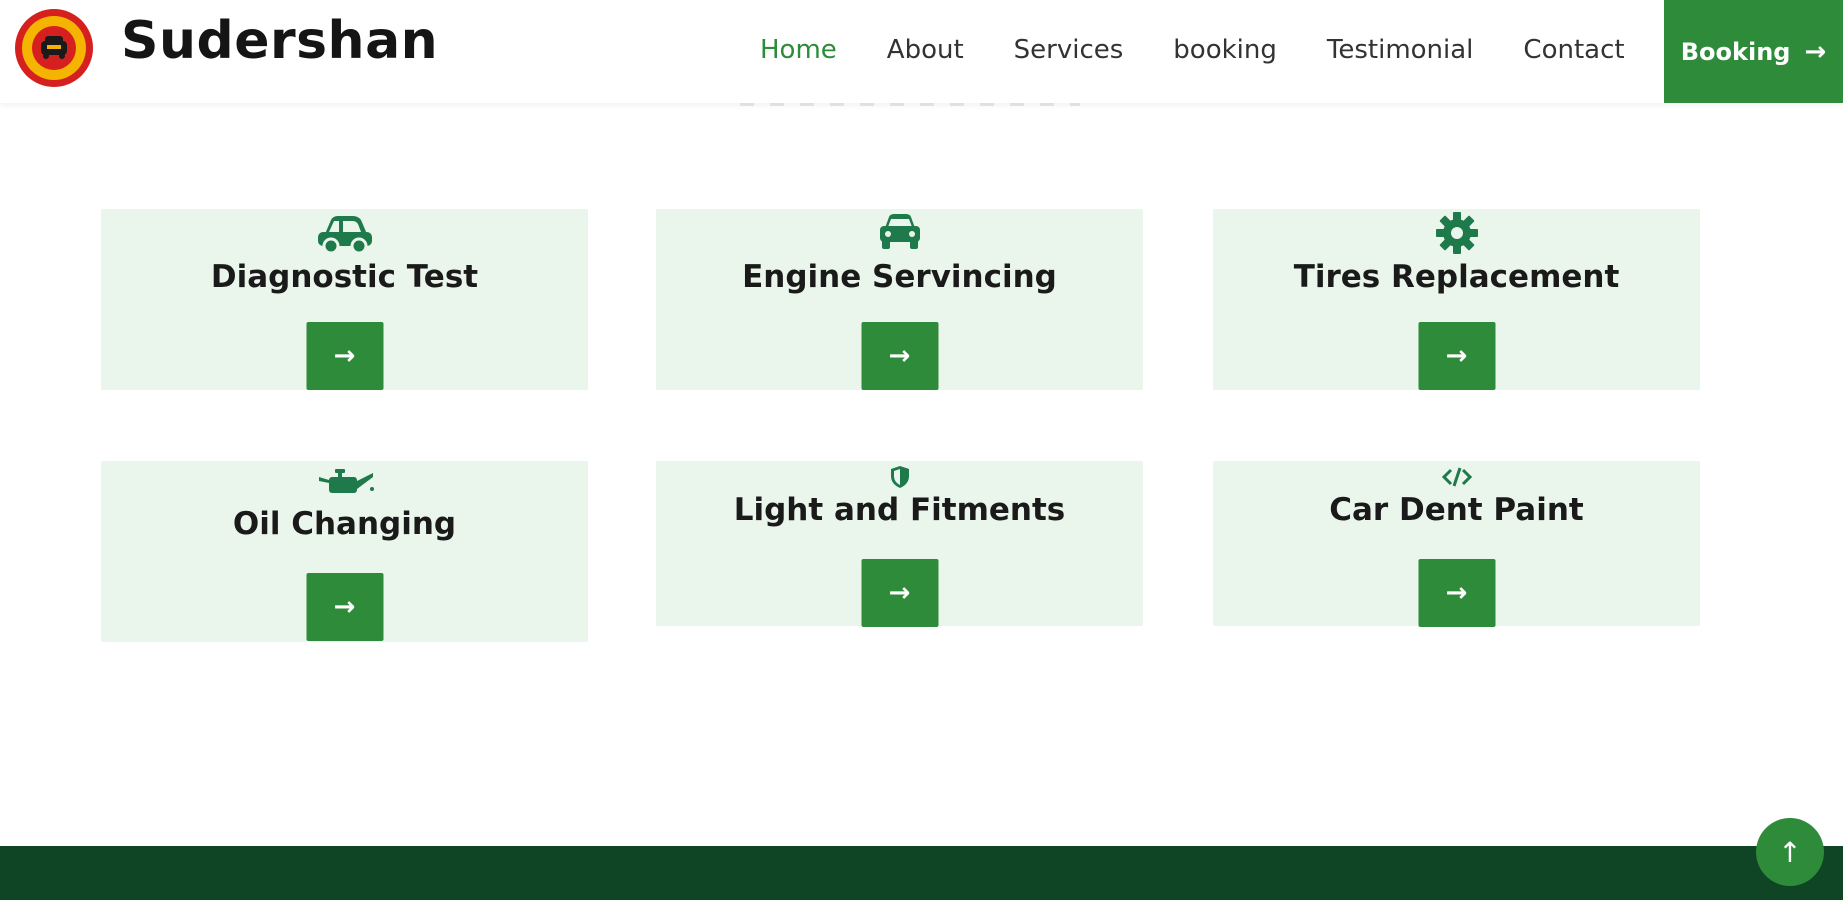 This screenshot has height=900, width=1843. Describe the element at coordinates (1225, 50) in the screenshot. I see `nav-booking: booking` at that location.